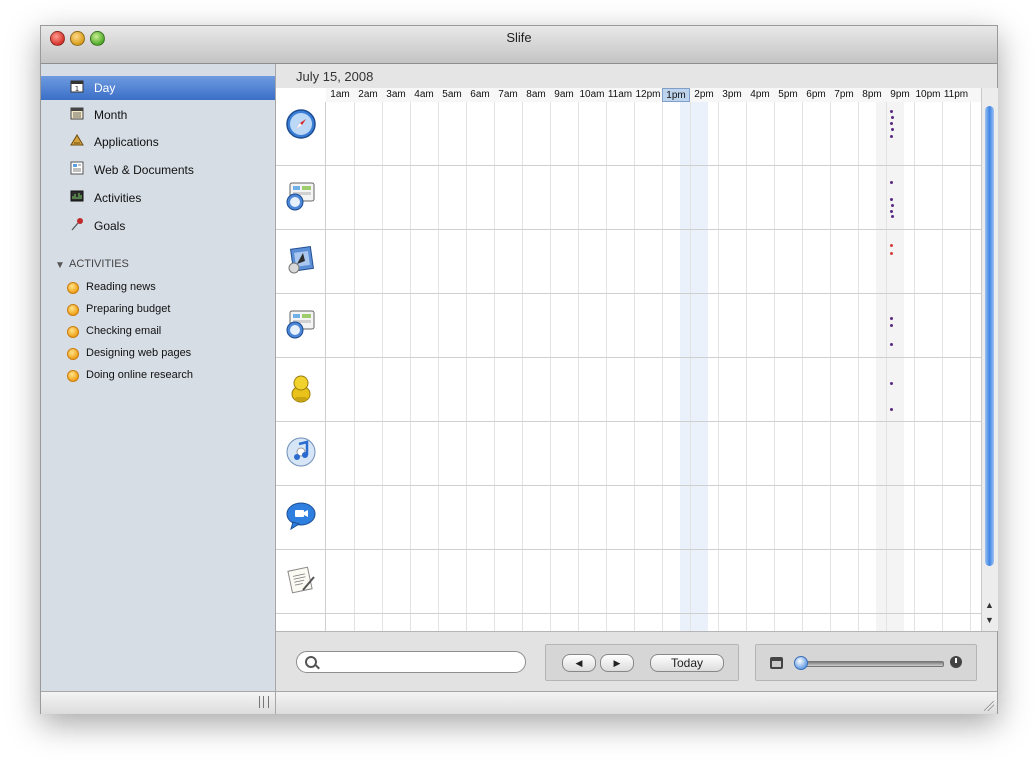 This screenshot has height=768, width=1036. What do you see at coordinates (776, 663) in the screenshot?
I see `calendar-15-icon` at bounding box center [776, 663].